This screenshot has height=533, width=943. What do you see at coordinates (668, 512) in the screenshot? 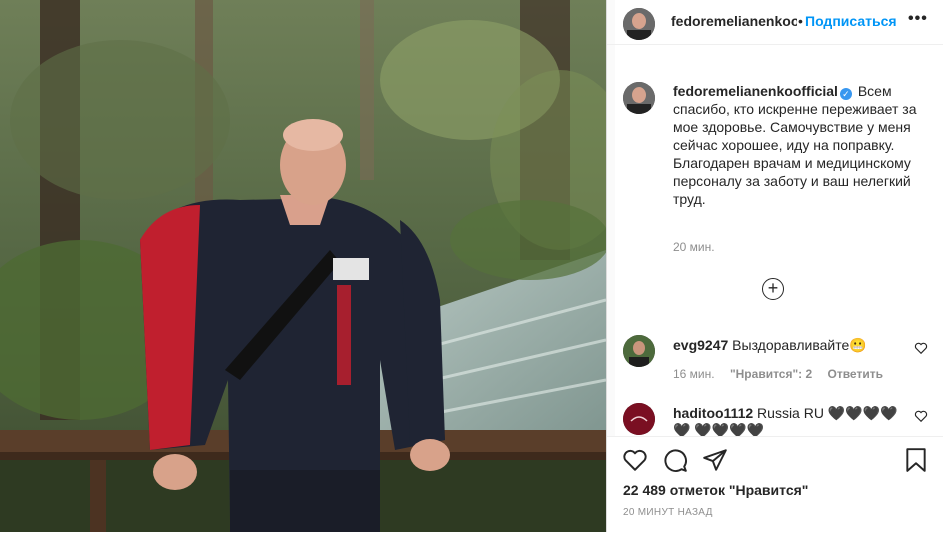
I see `post-timestamp: 20 минут назад` at bounding box center [668, 512].